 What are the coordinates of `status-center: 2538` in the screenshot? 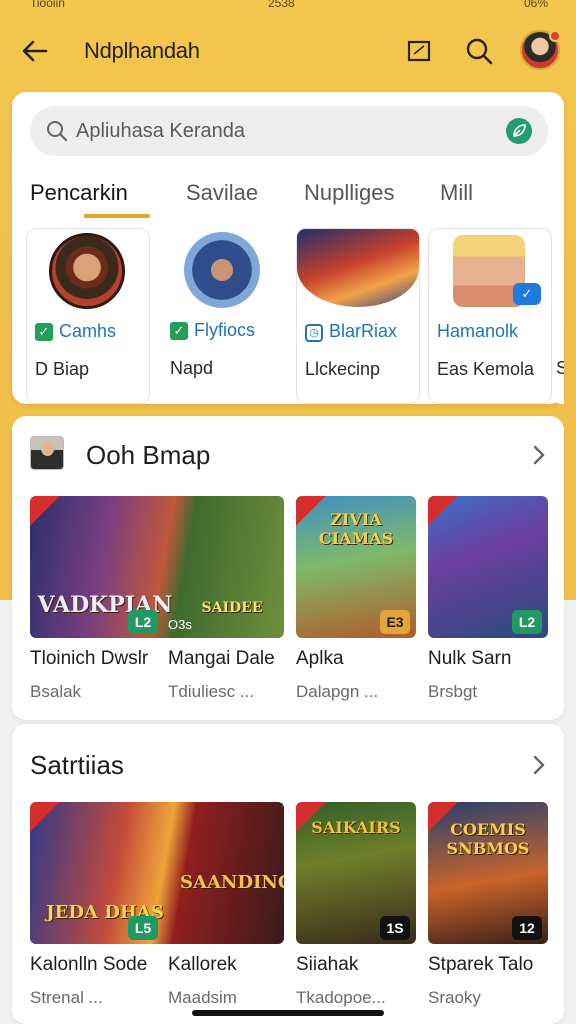 It's located at (281, 5).